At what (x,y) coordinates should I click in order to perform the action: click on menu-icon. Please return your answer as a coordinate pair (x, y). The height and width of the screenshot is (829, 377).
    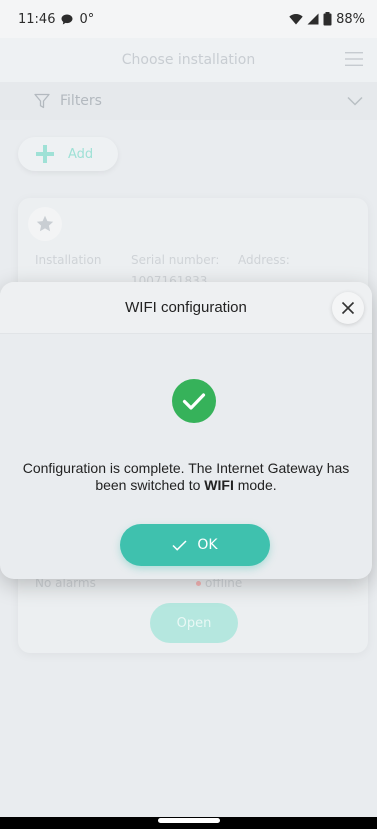
    Looking at the image, I should click on (354, 59).